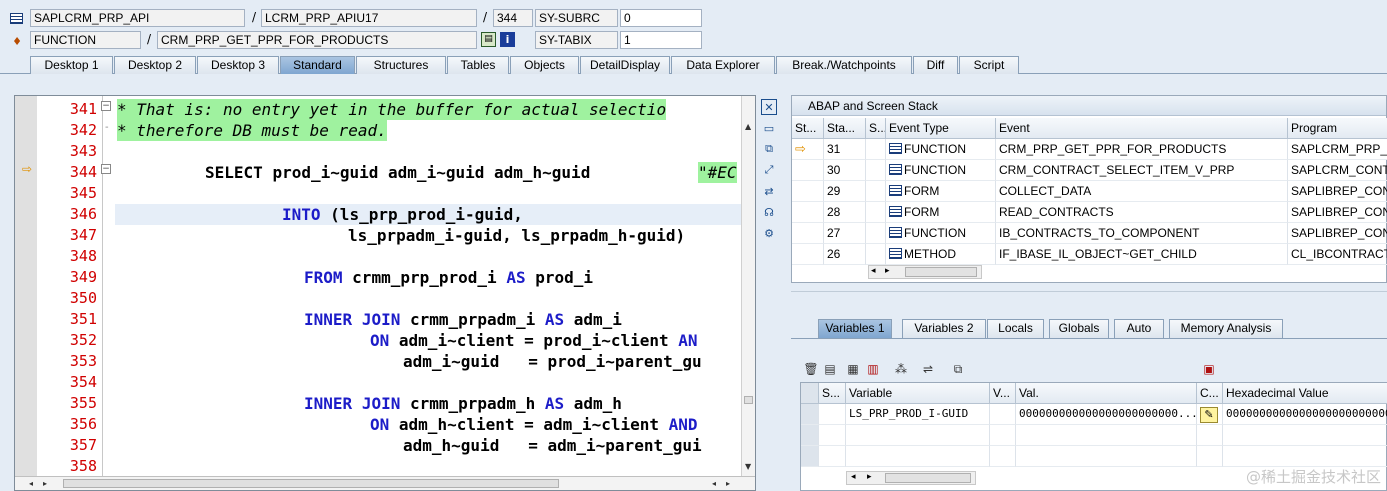 Image resolution: width=1387 pixels, height=491 pixels. What do you see at coordinates (845, 170) in the screenshot?
I see `level-cell: 30` at bounding box center [845, 170].